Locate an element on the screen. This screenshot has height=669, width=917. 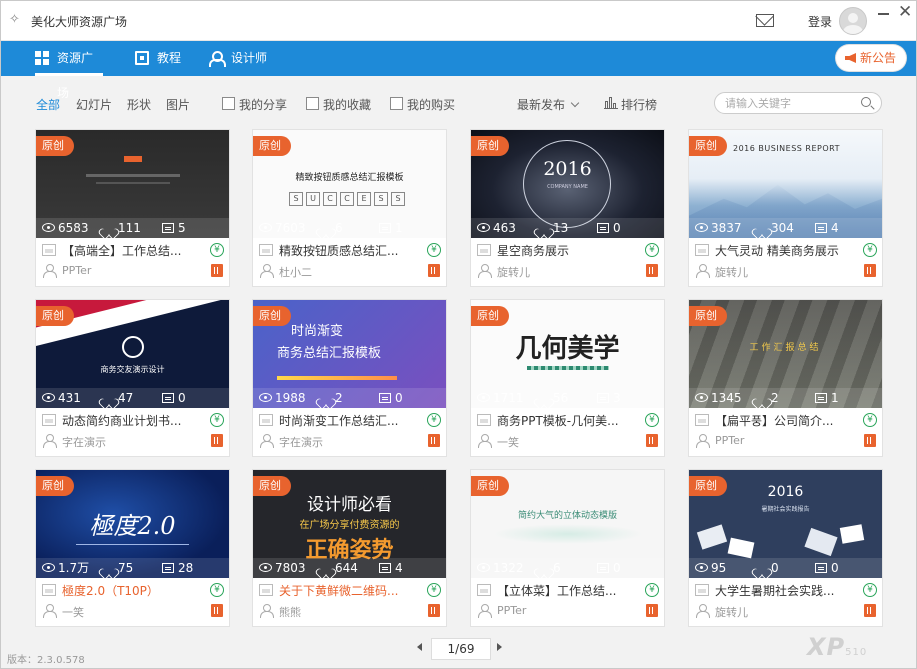
resource-card: 商务交友演示设计 原创 431 47 0 动态简约商业计划书... ¥ 字在演示 is located at coordinates (132, 378).